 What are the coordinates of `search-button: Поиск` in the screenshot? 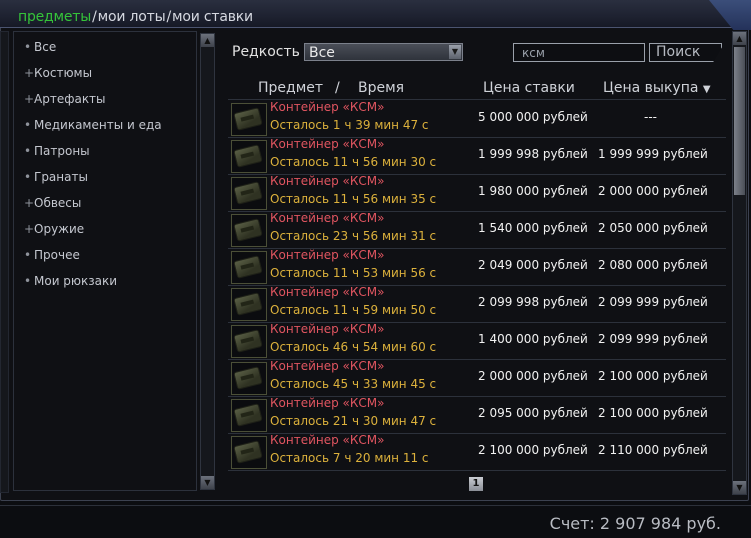 It's located at (685, 52).